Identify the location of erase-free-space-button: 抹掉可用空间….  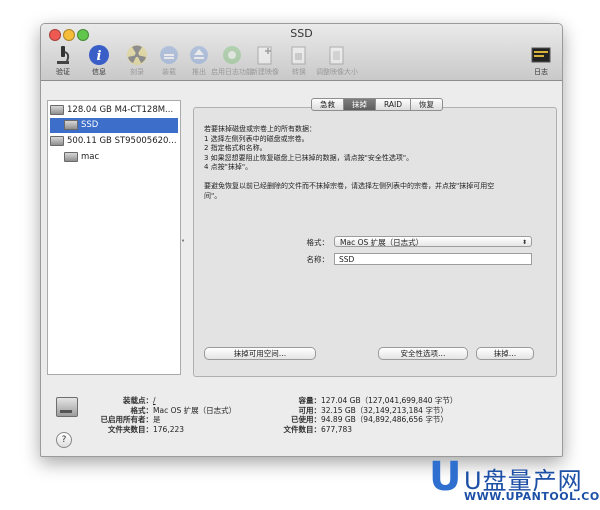
(260, 353).